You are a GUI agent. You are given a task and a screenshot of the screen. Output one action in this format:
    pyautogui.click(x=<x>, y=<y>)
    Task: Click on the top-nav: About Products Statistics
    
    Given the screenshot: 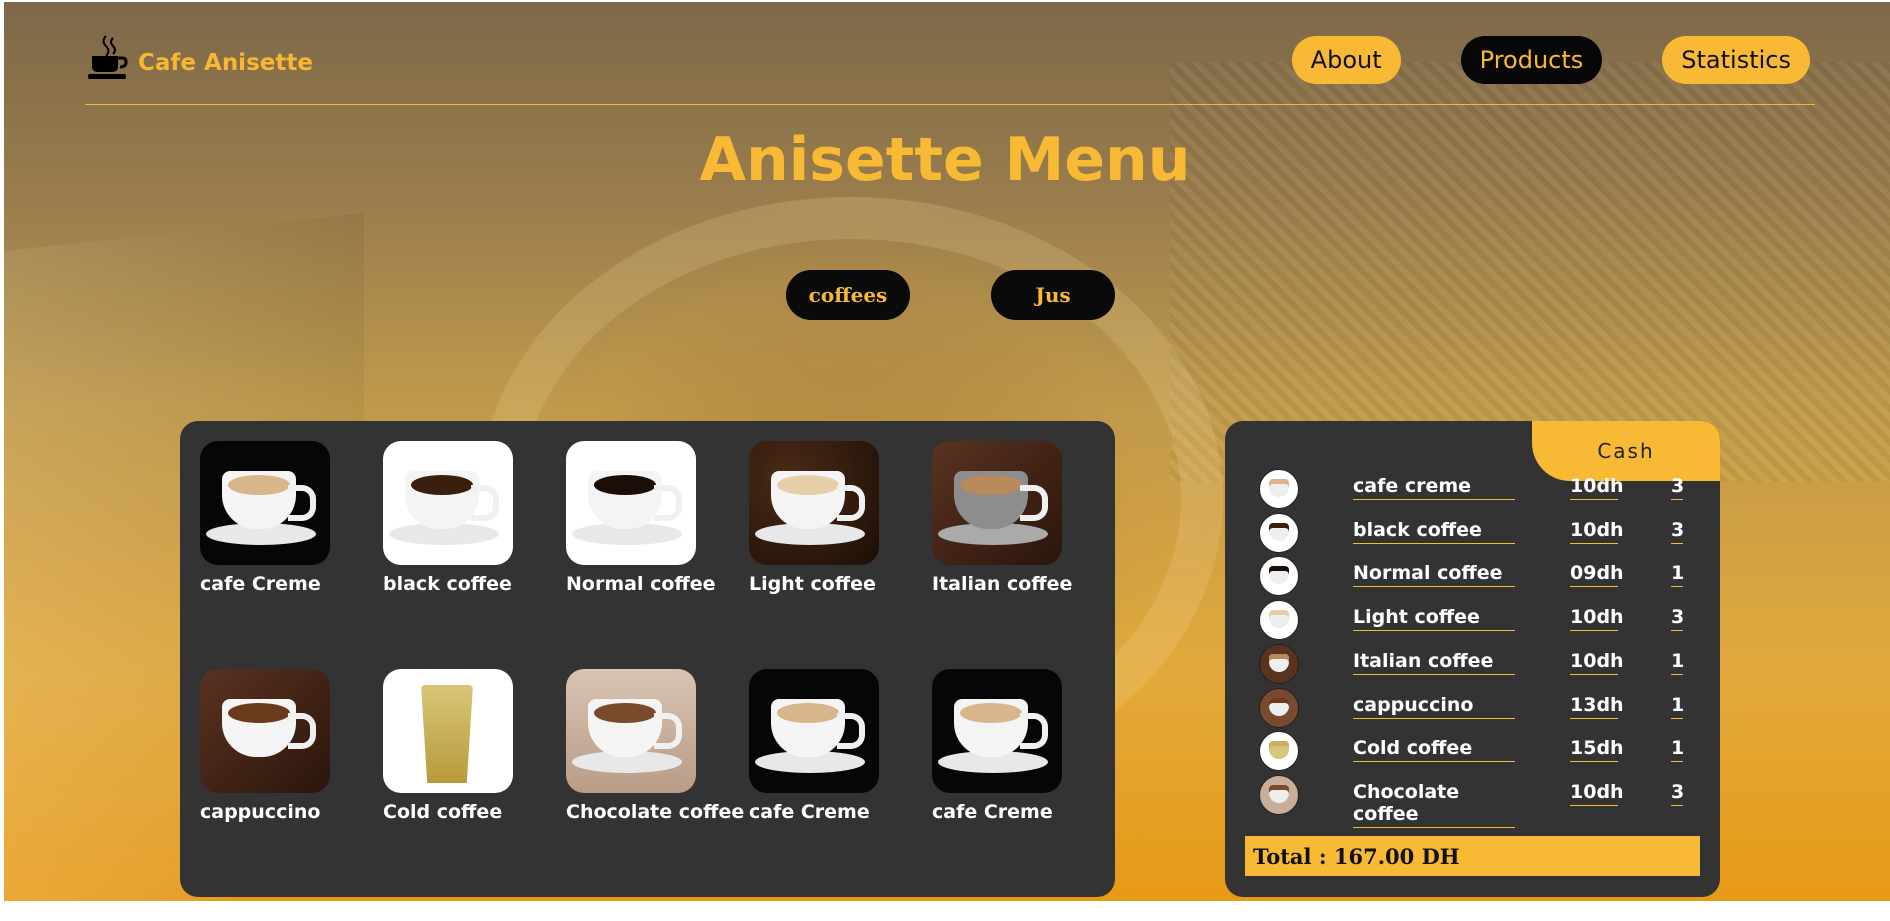 What is the action you would take?
    pyautogui.click(x=1550, y=60)
    